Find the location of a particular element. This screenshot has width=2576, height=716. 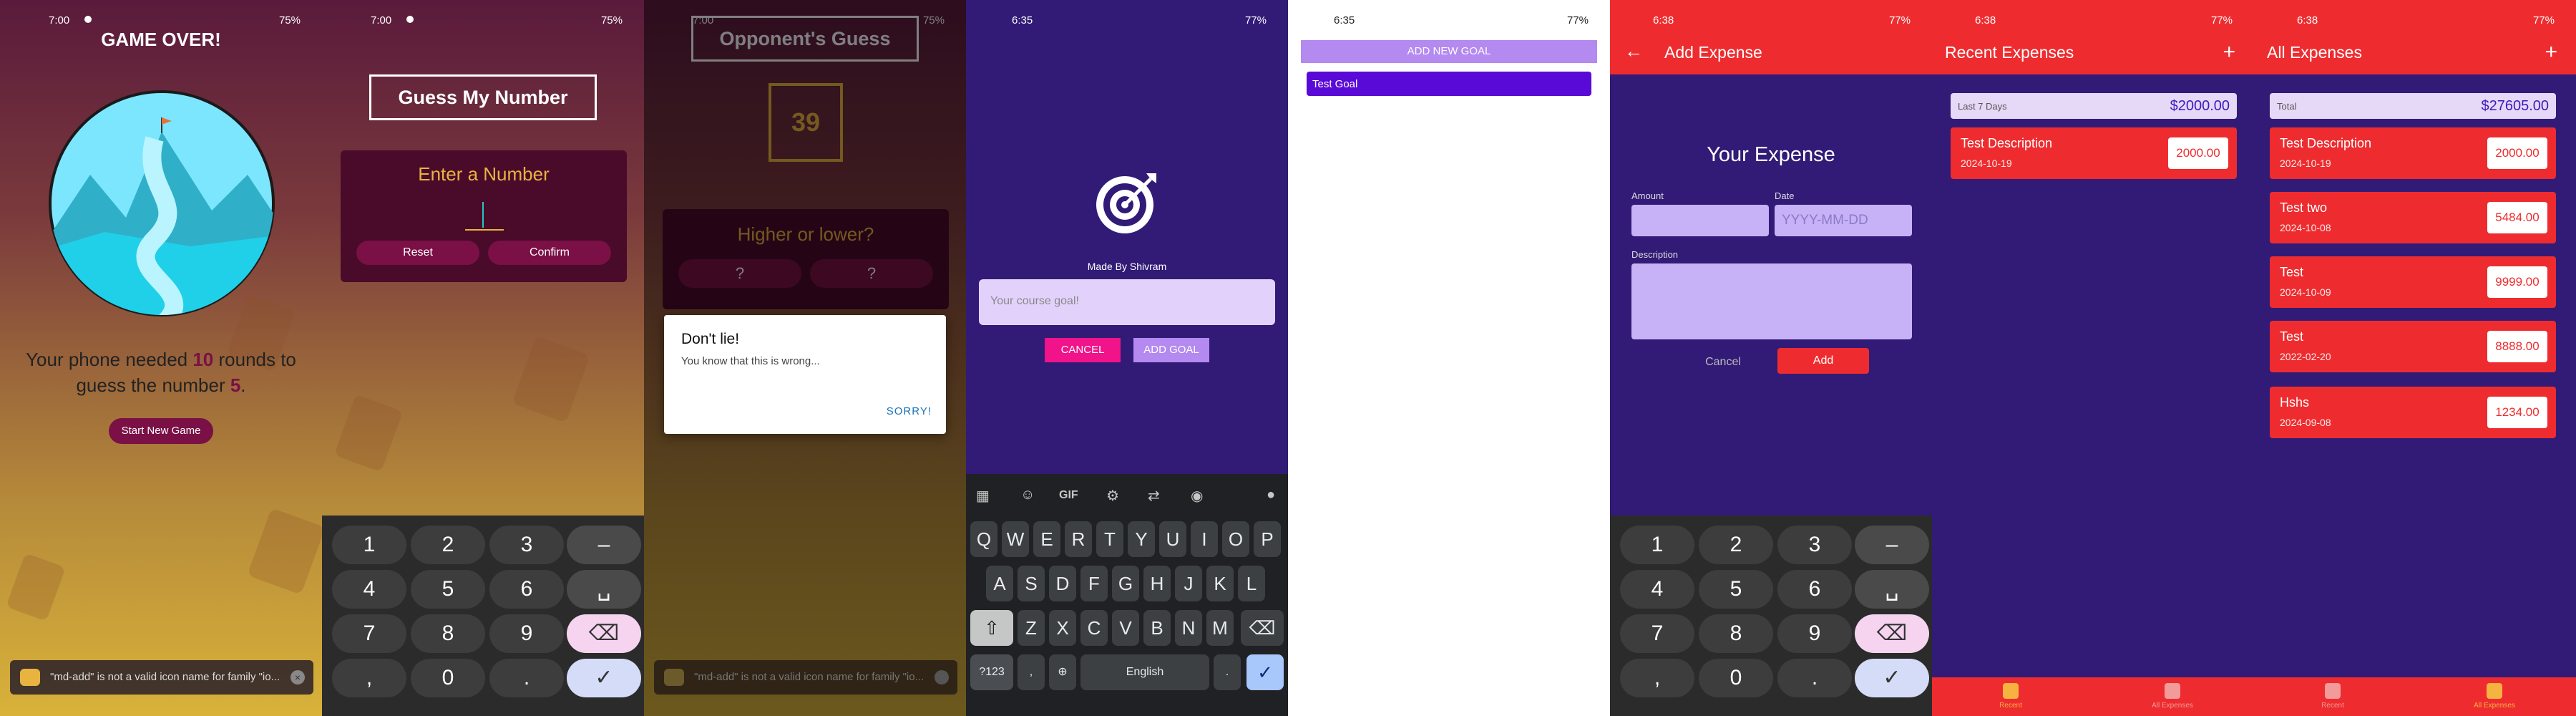

goal-list-item: Test Goal is located at coordinates (1449, 84).